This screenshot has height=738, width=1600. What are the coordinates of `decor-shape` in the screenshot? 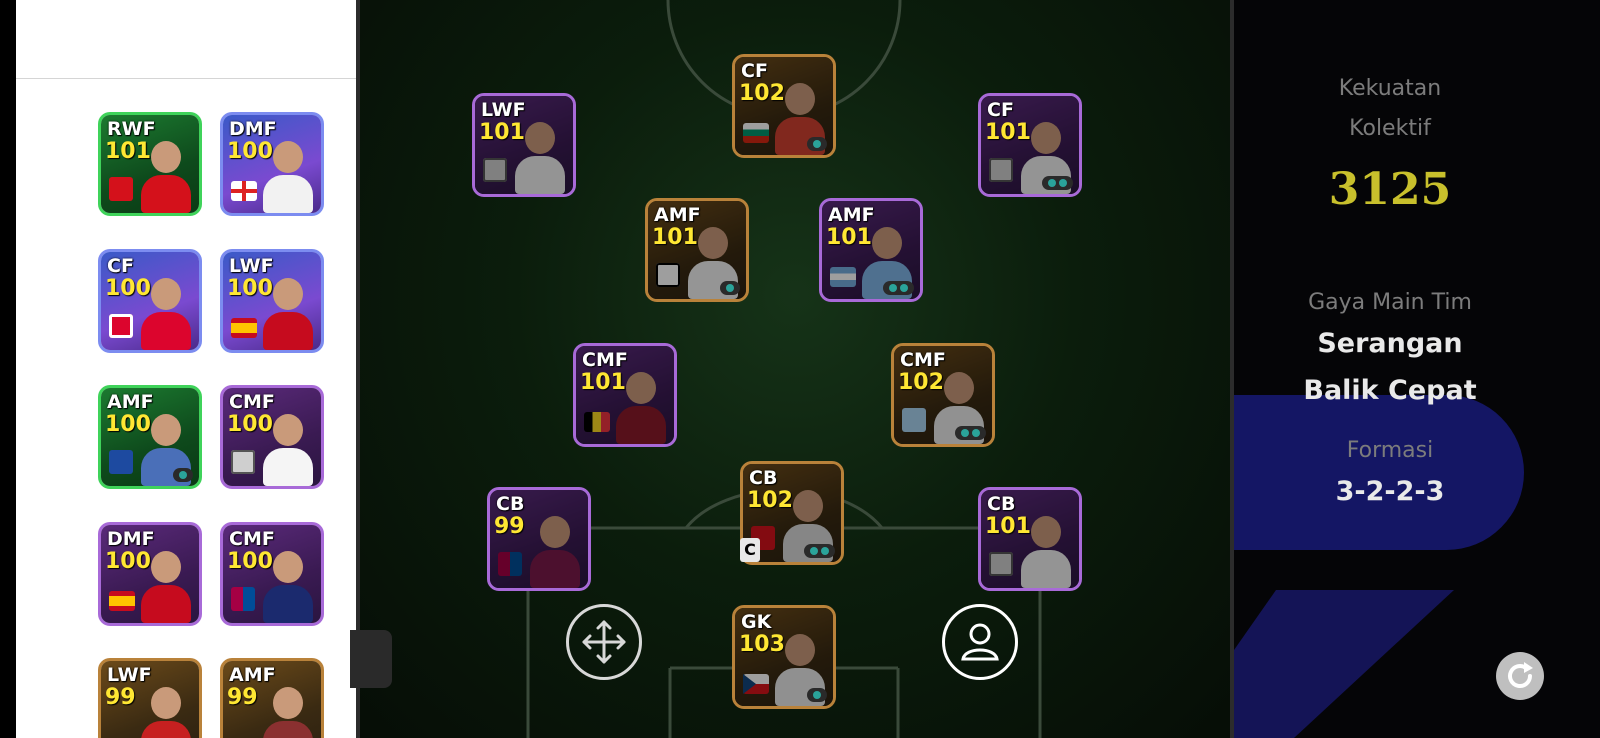 It's located at (1379, 472).